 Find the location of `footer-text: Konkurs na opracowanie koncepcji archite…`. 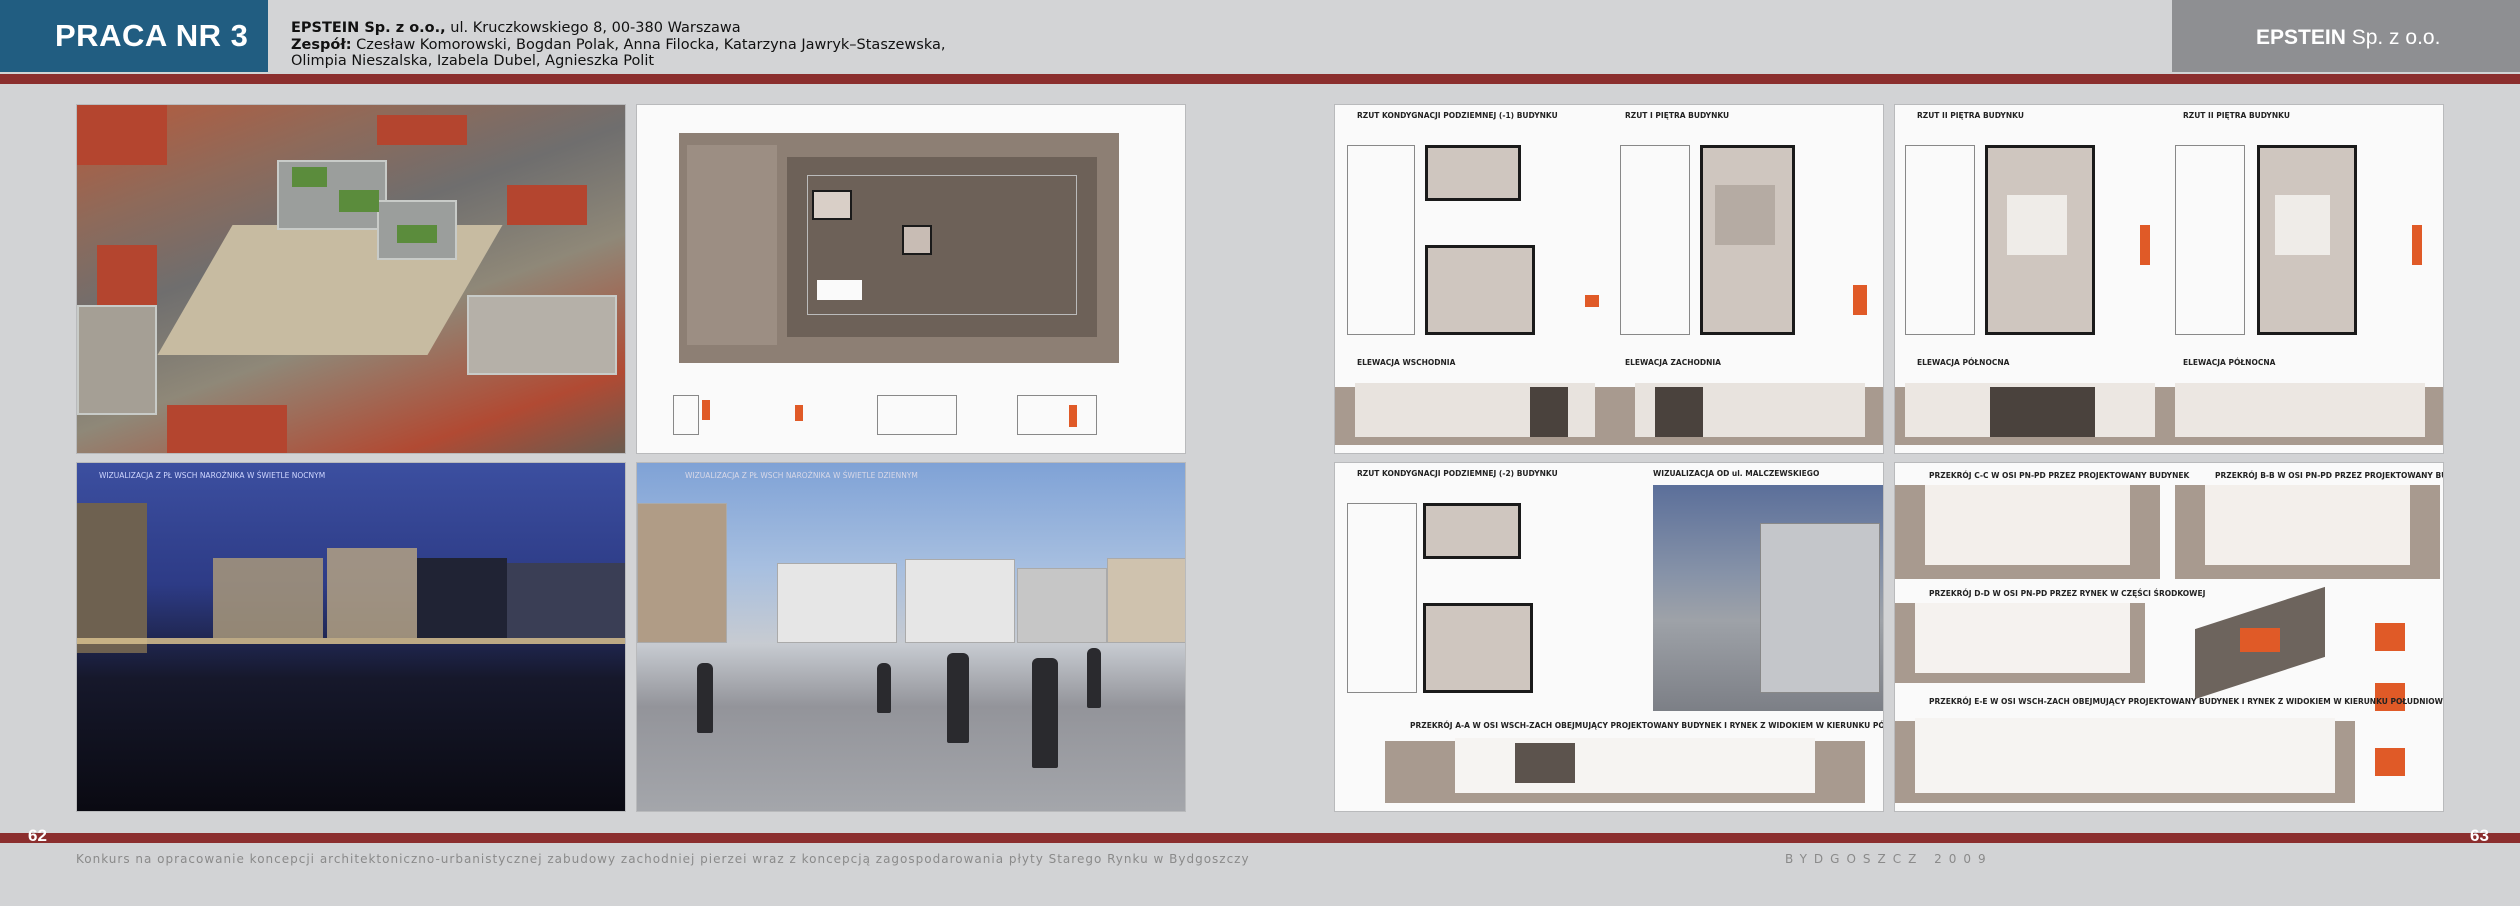

footer-text: Konkurs na opracowanie koncepcji archite… is located at coordinates (663, 859).